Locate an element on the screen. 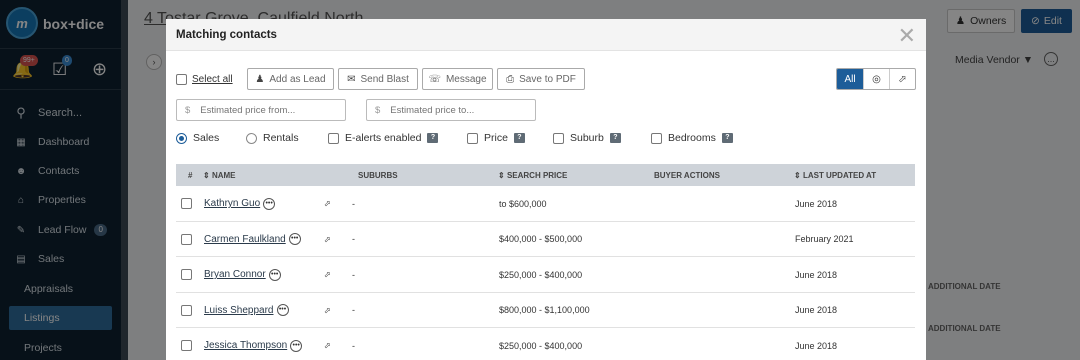  suburb-option: Suburb ? is located at coordinates (587, 138).